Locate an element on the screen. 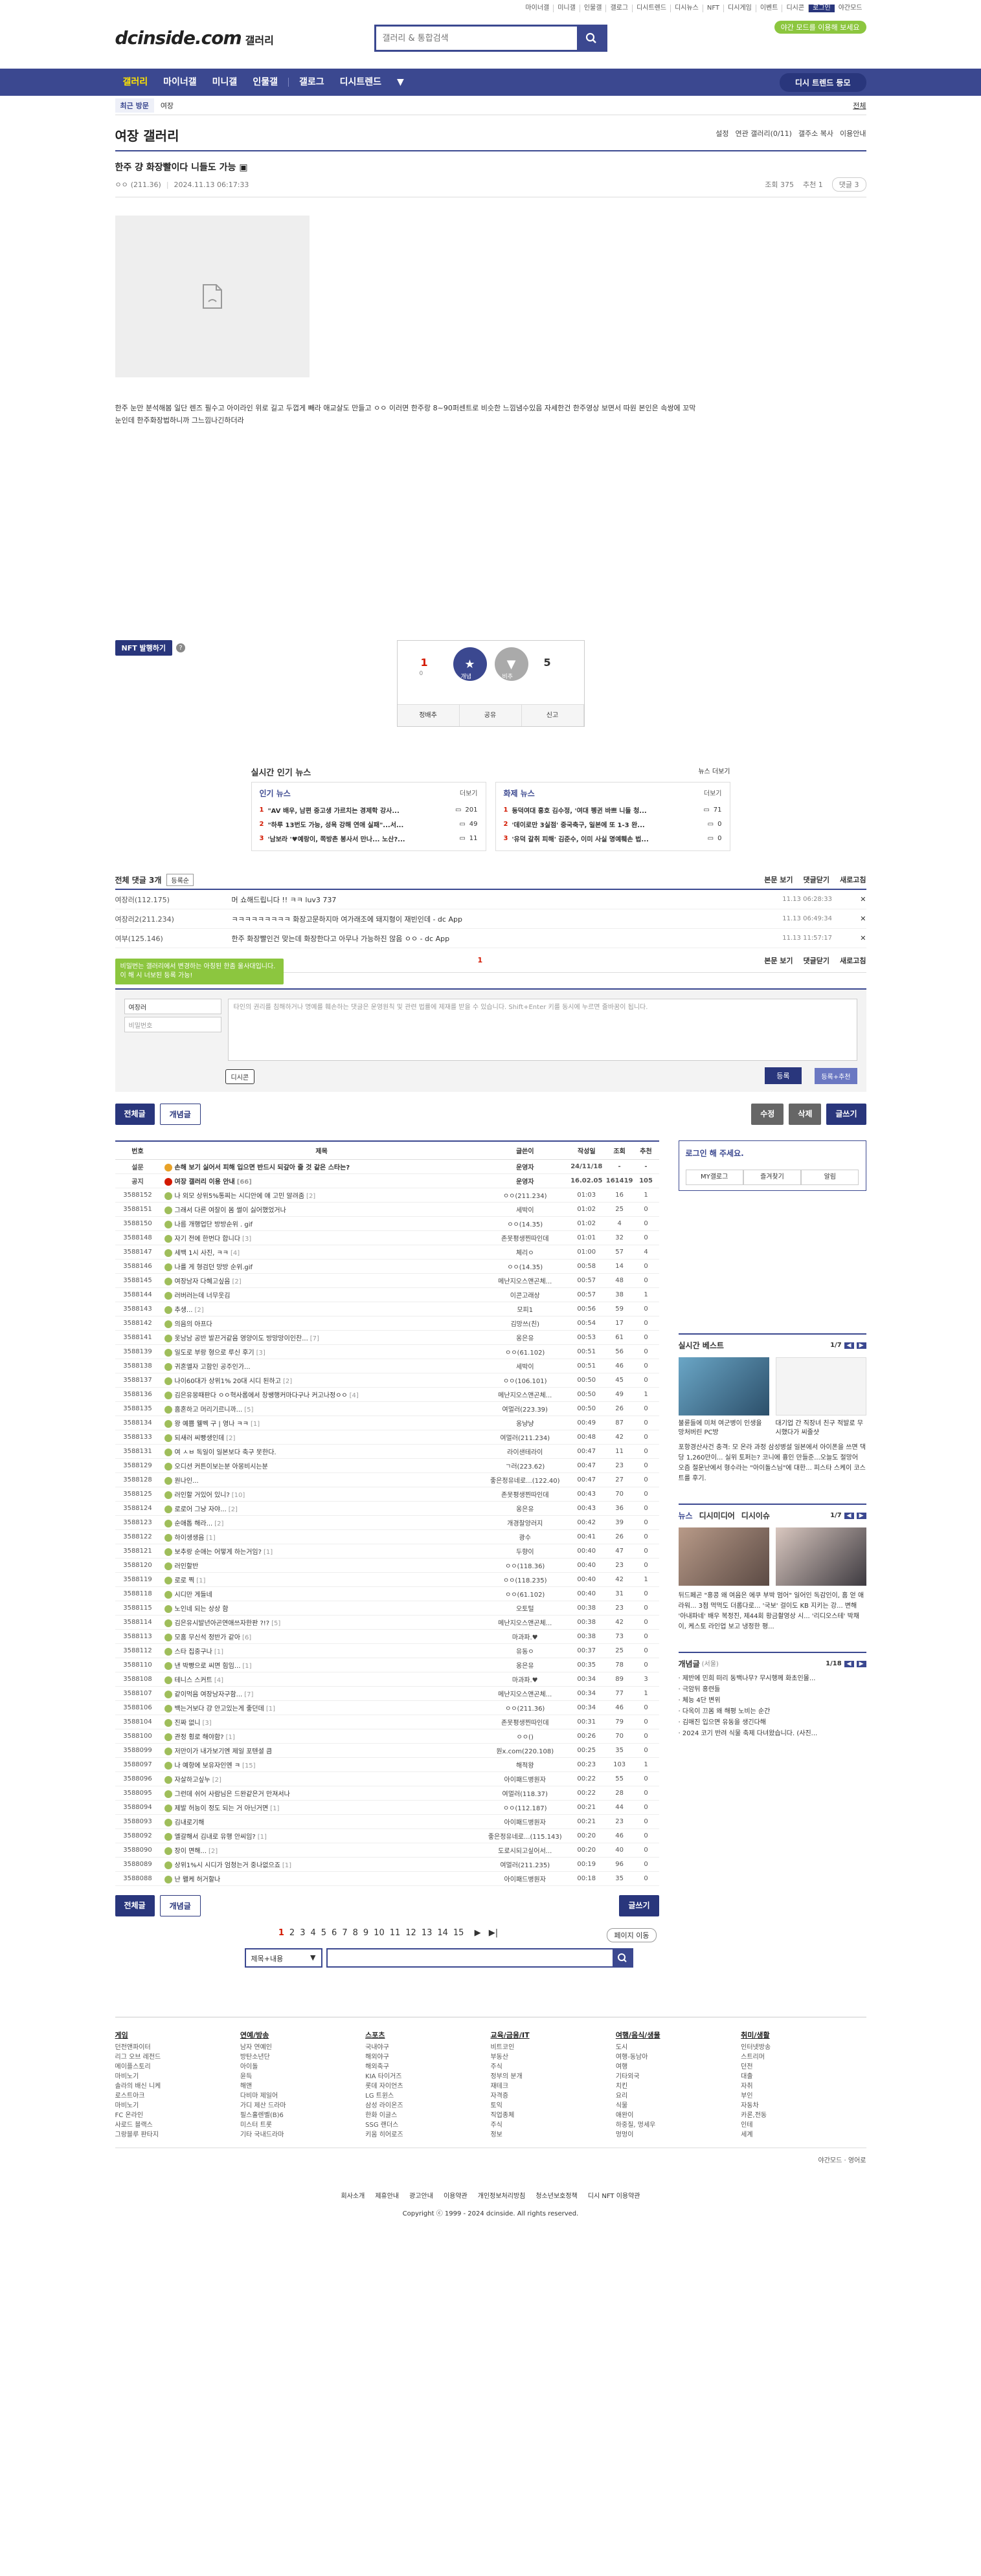 This screenshot has height=2576, width=981. post-subject: 의음의 아프다 is located at coordinates (321, 1323).